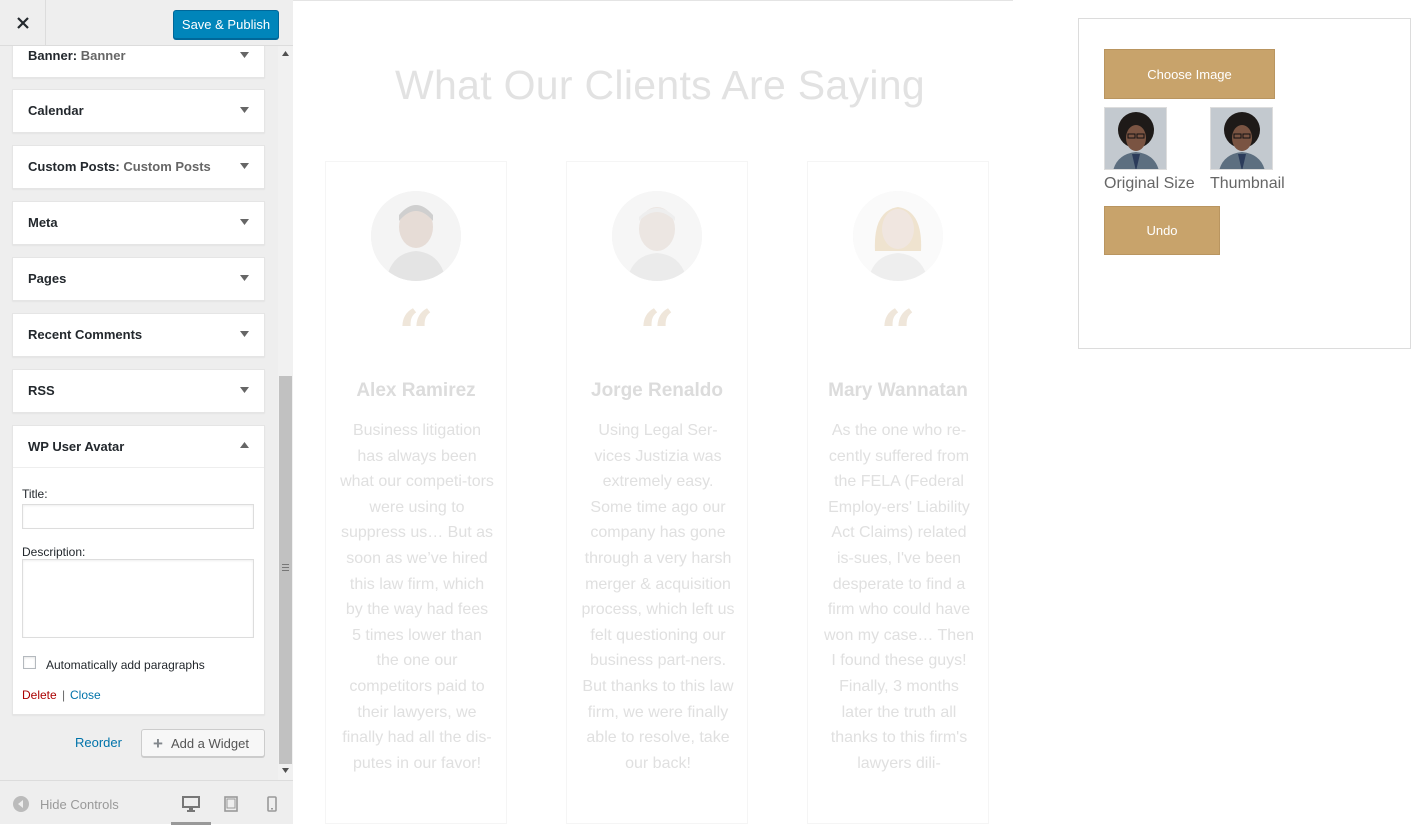 The height and width of the screenshot is (825, 1411). I want to click on grip-icon, so click(285, 567).